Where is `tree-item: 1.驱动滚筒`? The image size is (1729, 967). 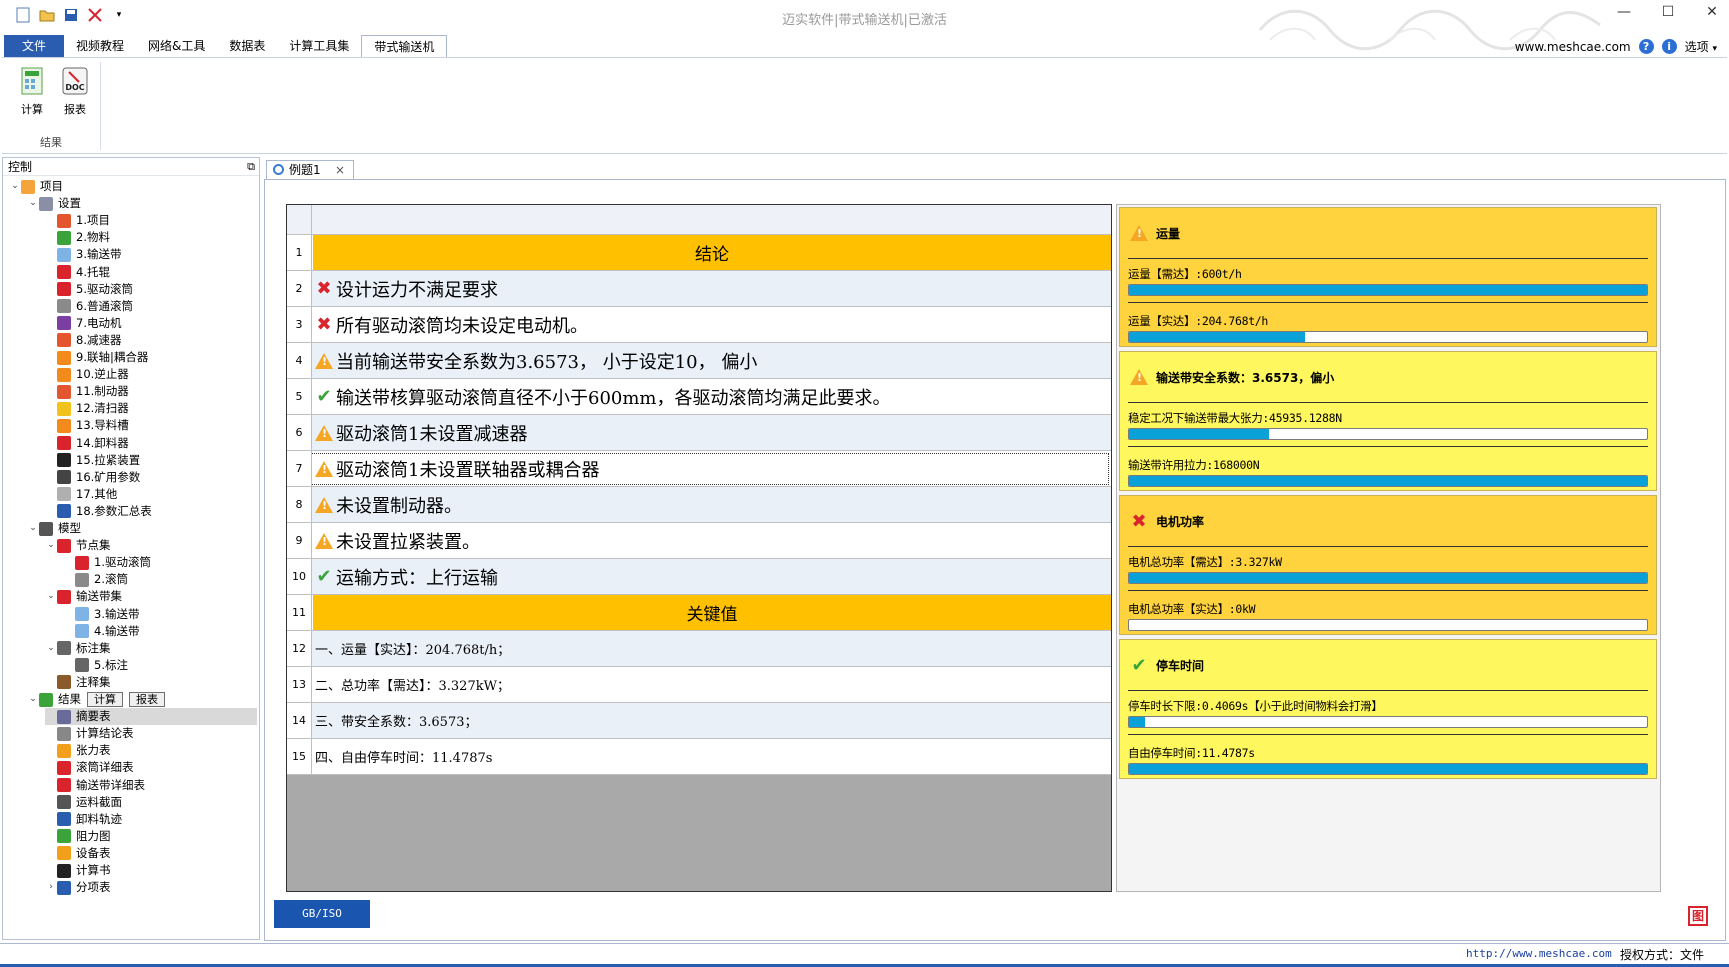
tree-item: 1.驱动滚筒 is located at coordinates (160, 562).